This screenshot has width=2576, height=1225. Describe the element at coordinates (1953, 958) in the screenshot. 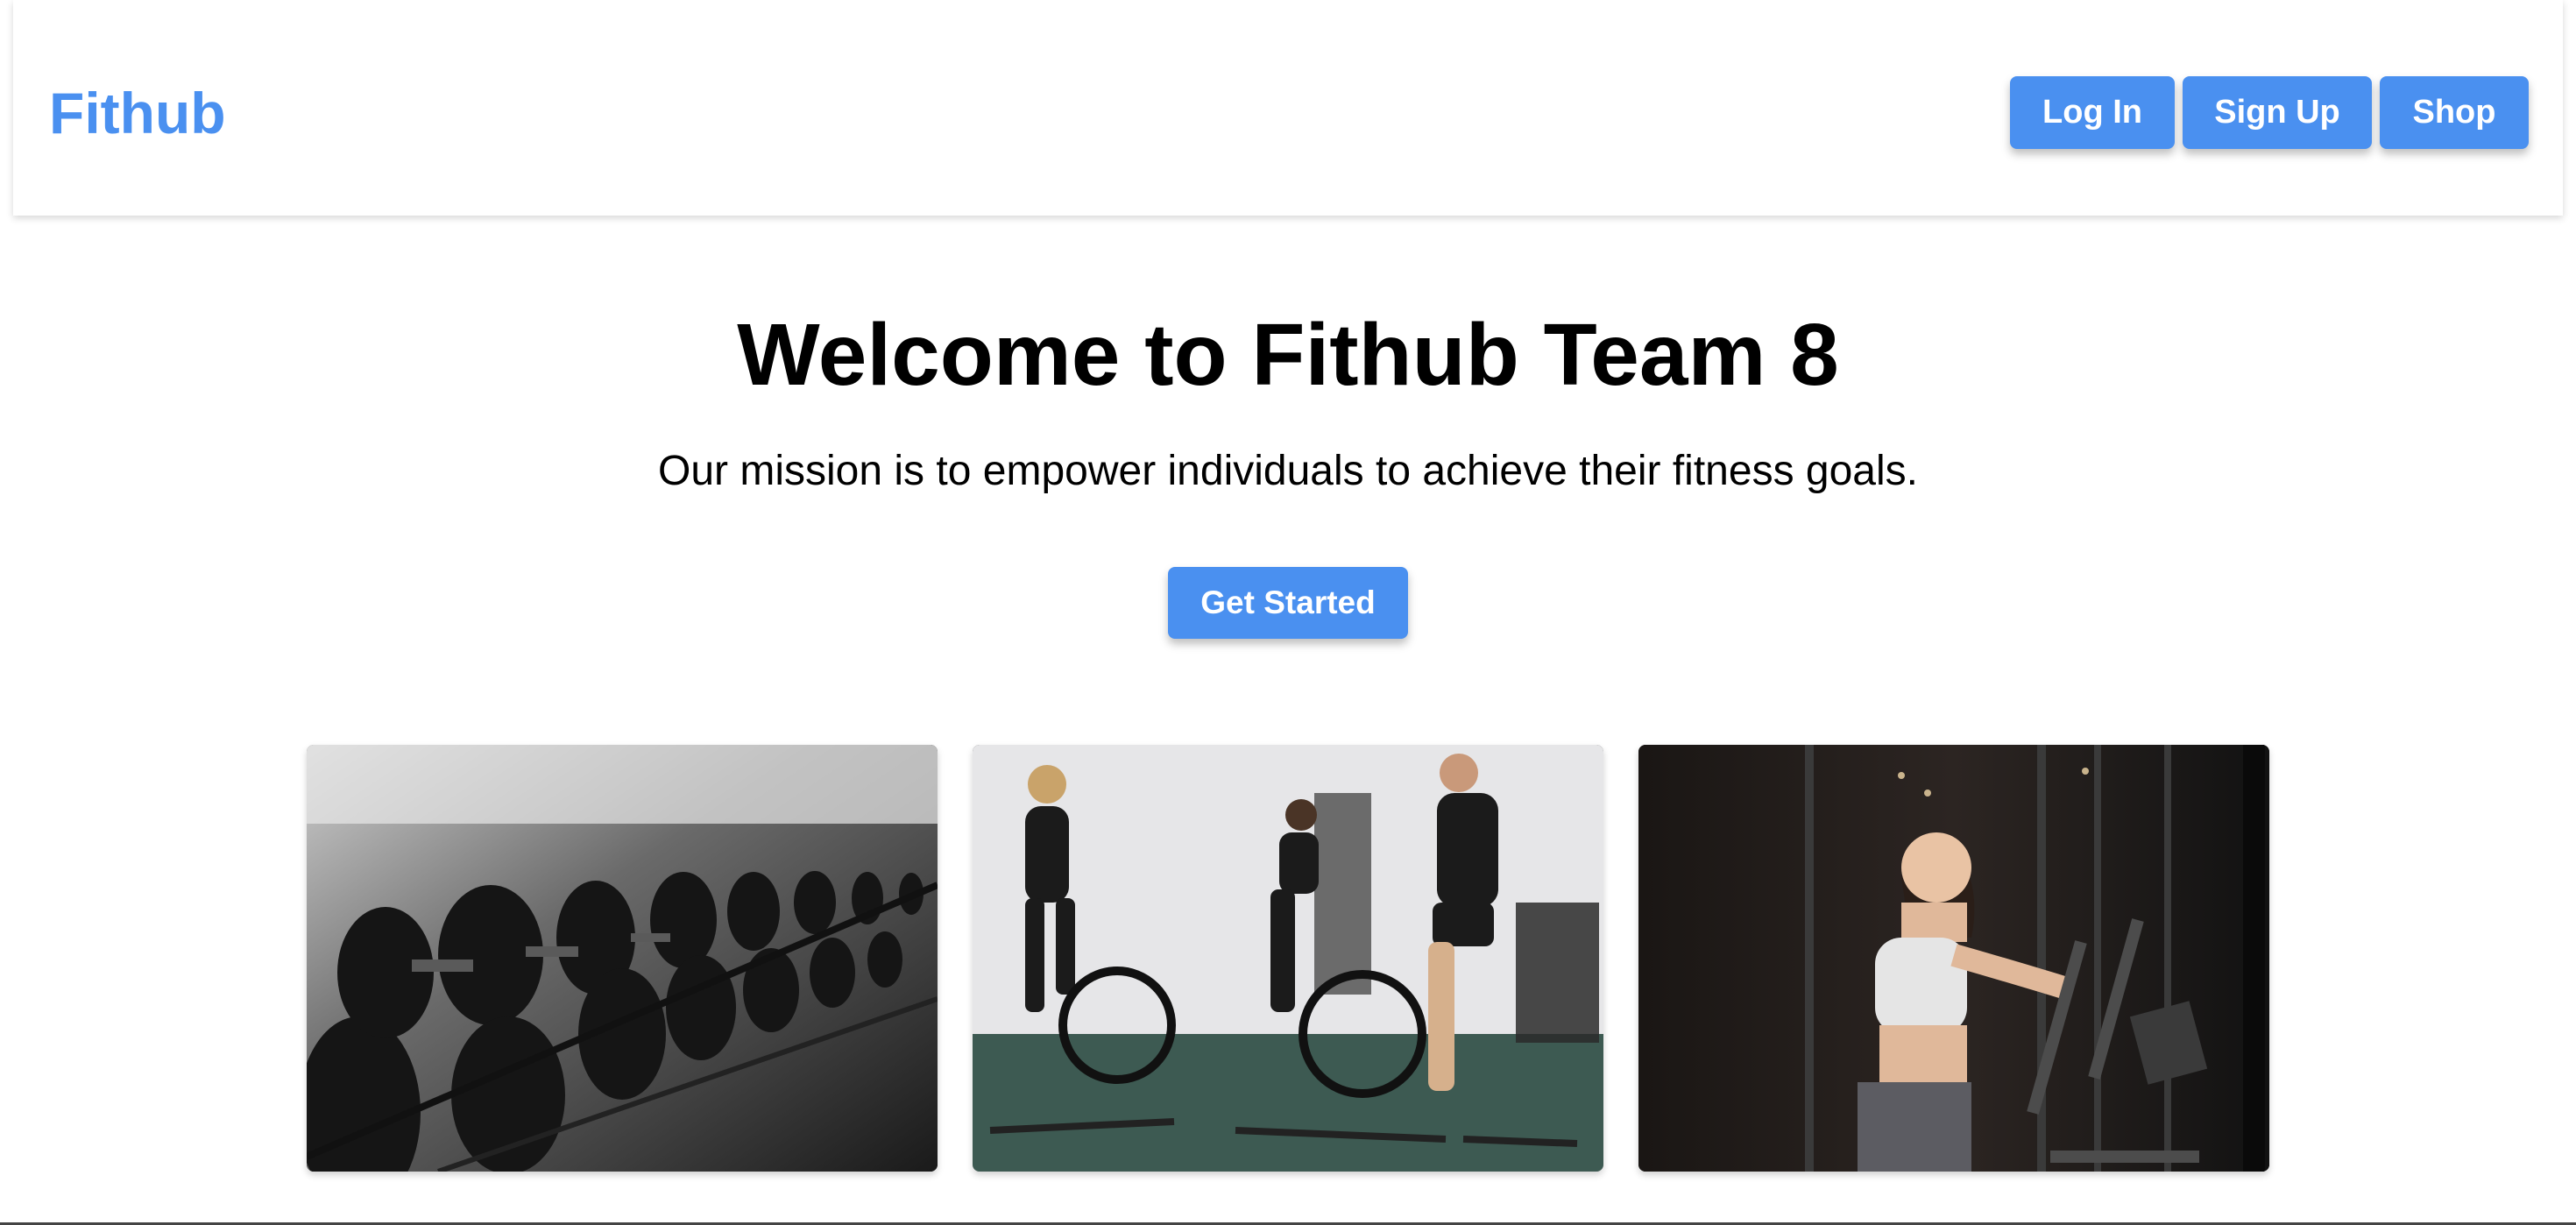

I see `gallery-image-elliptical` at that location.